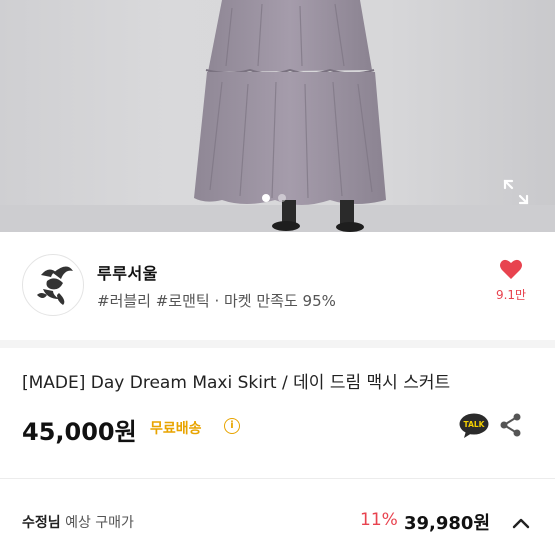 The width and height of the screenshot is (555, 555). I want to click on kakao-talk-button: TALK, so click(474, 426).